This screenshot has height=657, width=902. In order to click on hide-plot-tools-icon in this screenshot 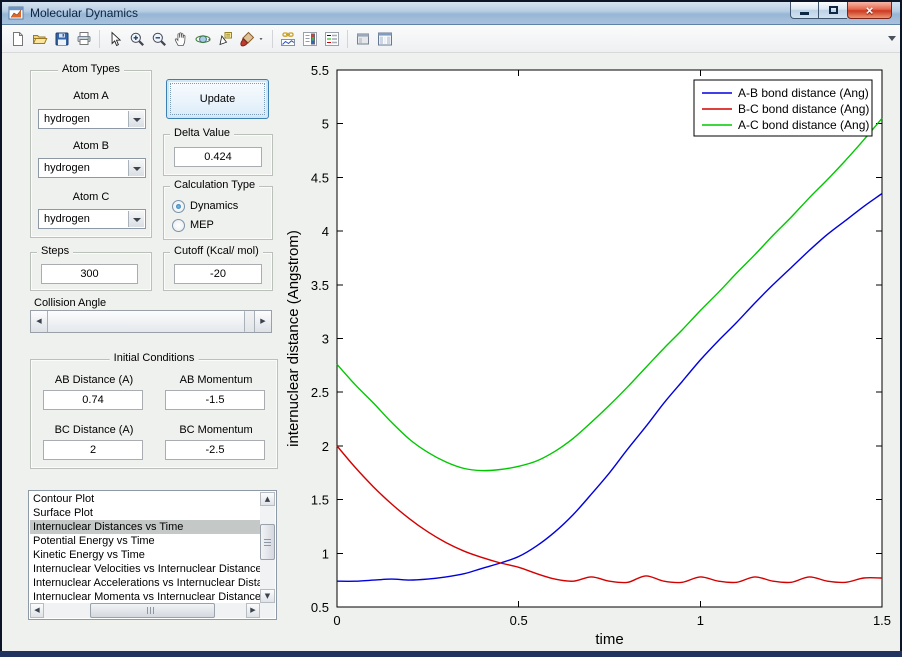, I will do `click(363, 39)`.